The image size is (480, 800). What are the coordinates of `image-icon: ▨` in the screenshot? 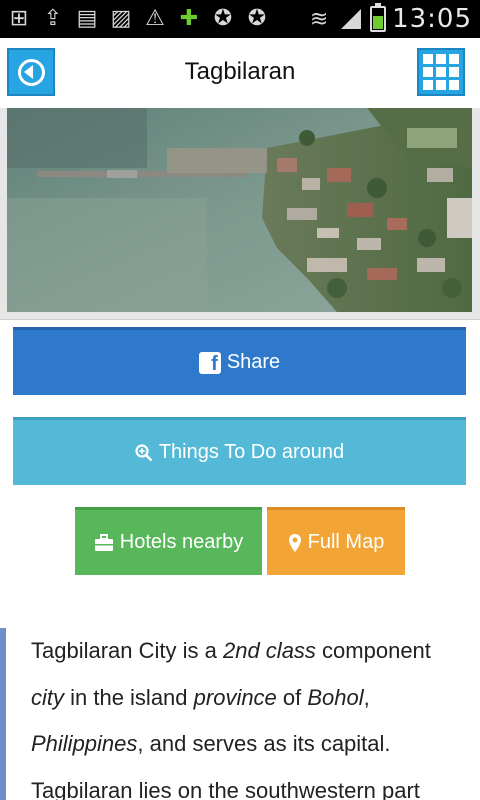 It's located at (121, 17).